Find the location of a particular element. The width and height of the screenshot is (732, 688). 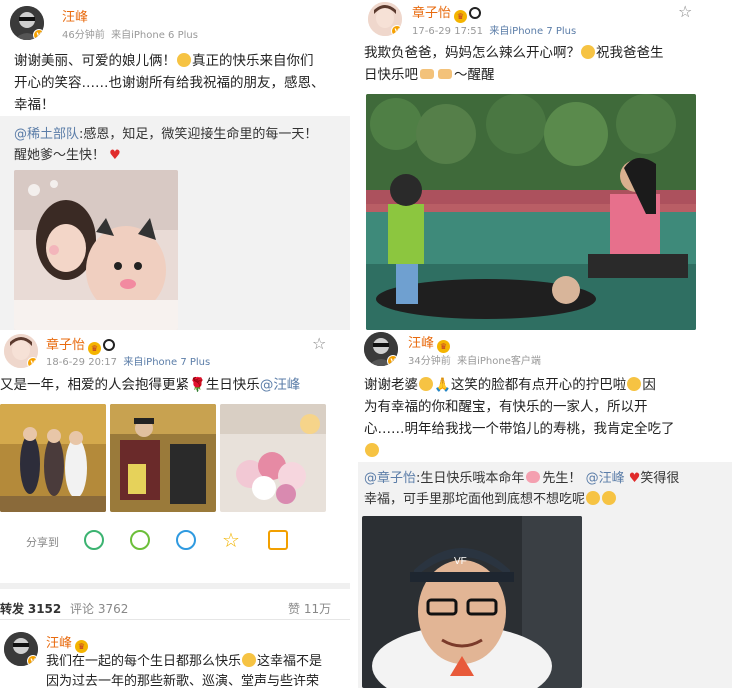

text-line: 这笑的脸都有点开心的拧巴啦 is located at coordinates (538, 385).